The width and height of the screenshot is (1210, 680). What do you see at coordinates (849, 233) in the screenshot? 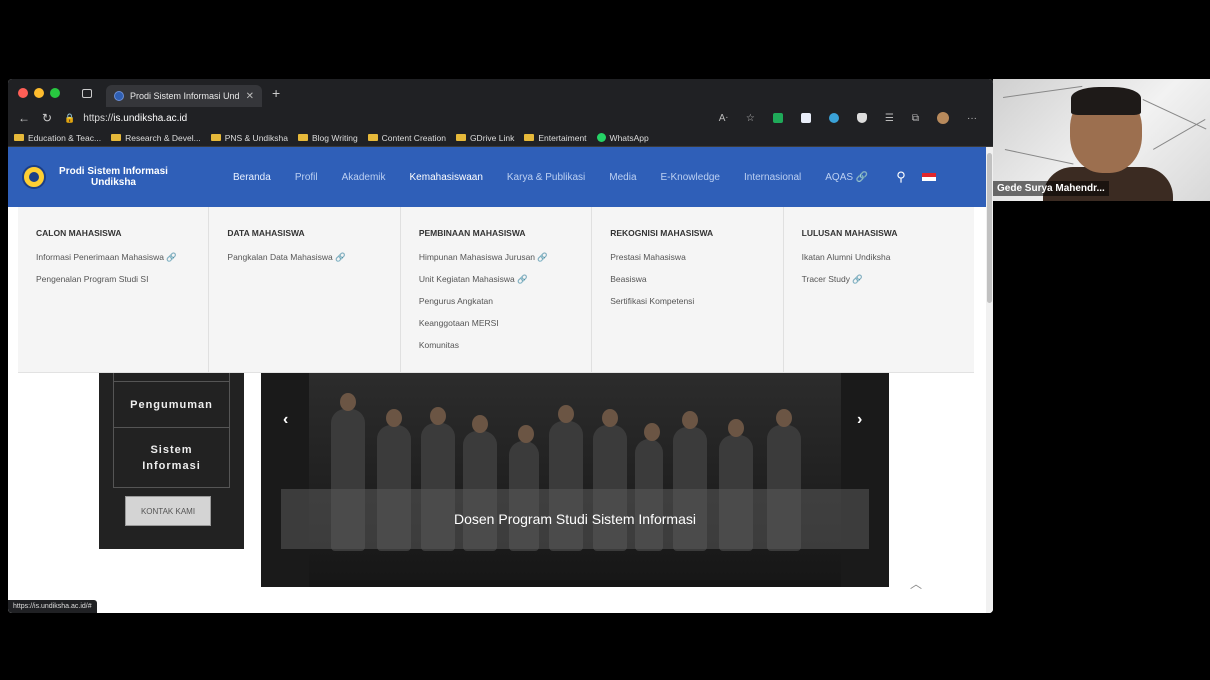
I see `mega-column-title: LULUSAN MAHASISWA` at bounding box center [849, 233].